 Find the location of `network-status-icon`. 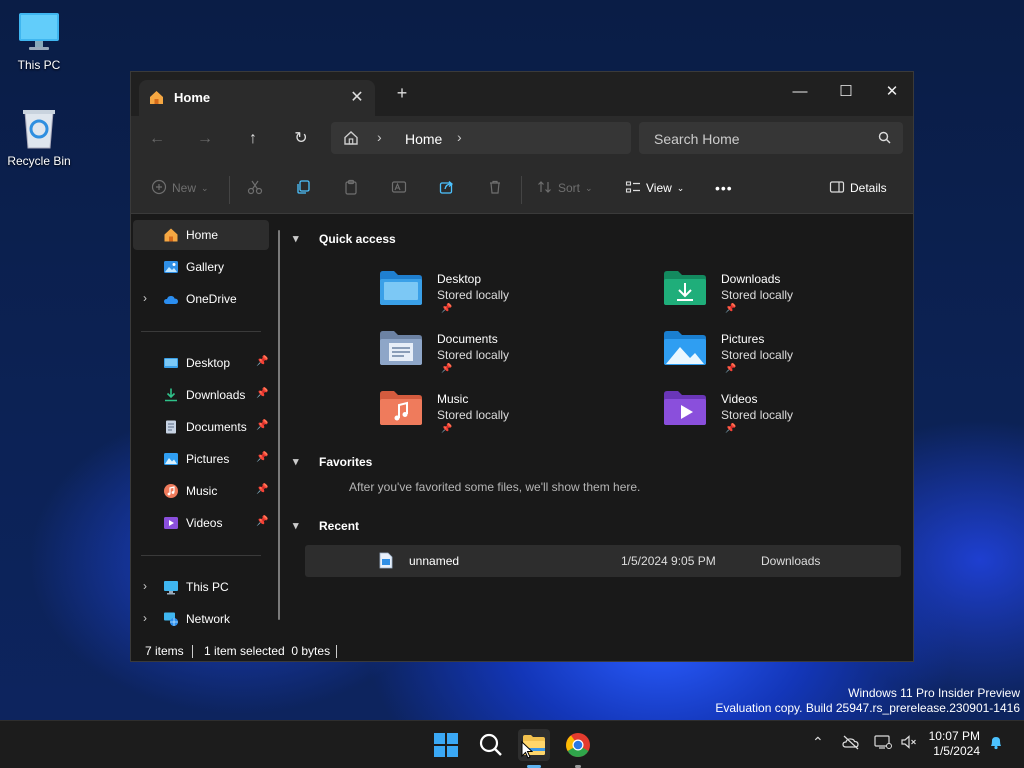

network-status-icon is located at coordinates (883, 743).